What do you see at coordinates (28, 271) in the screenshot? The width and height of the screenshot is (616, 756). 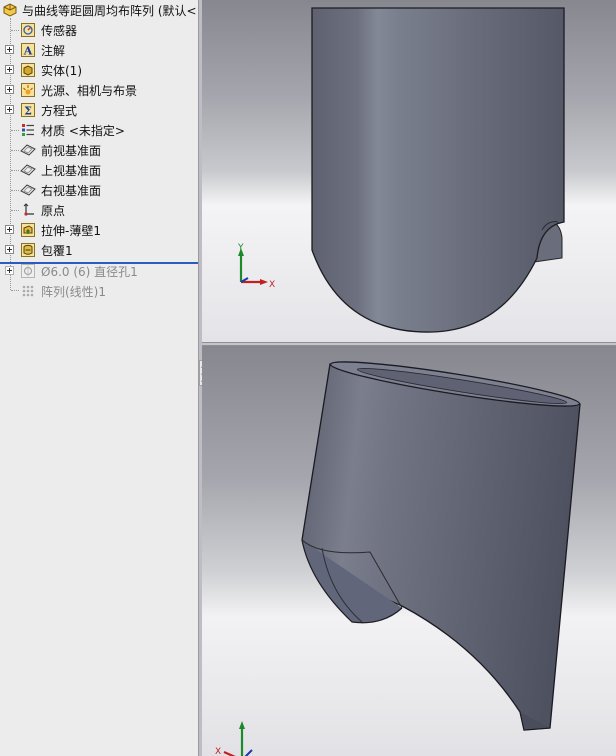 I see `hole-icon` at bounding box center [28, 271].